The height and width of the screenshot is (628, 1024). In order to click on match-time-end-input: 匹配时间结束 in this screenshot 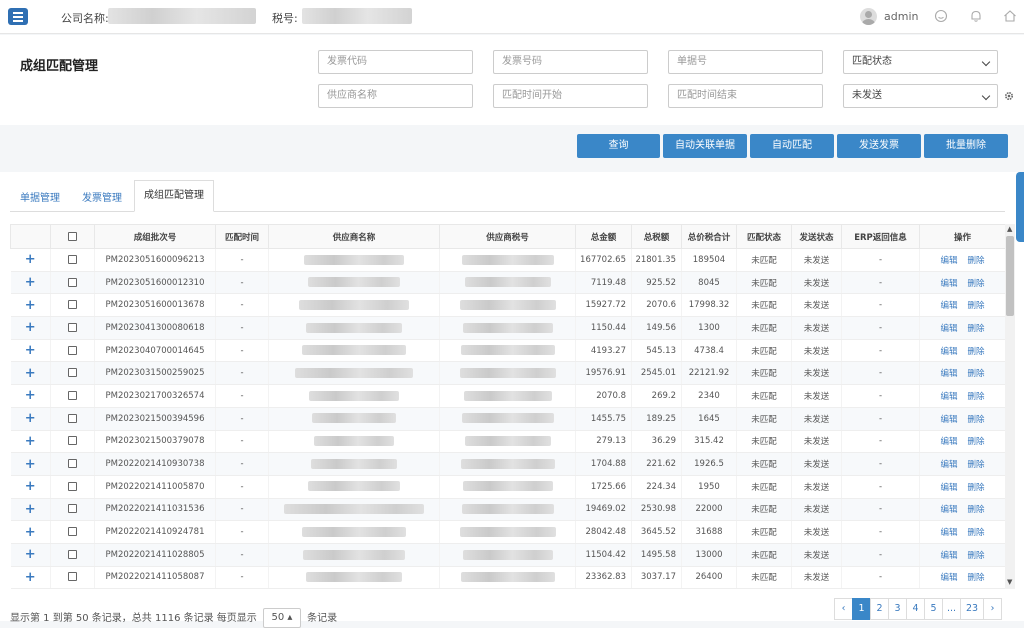, I will do `click(745, 96)`.